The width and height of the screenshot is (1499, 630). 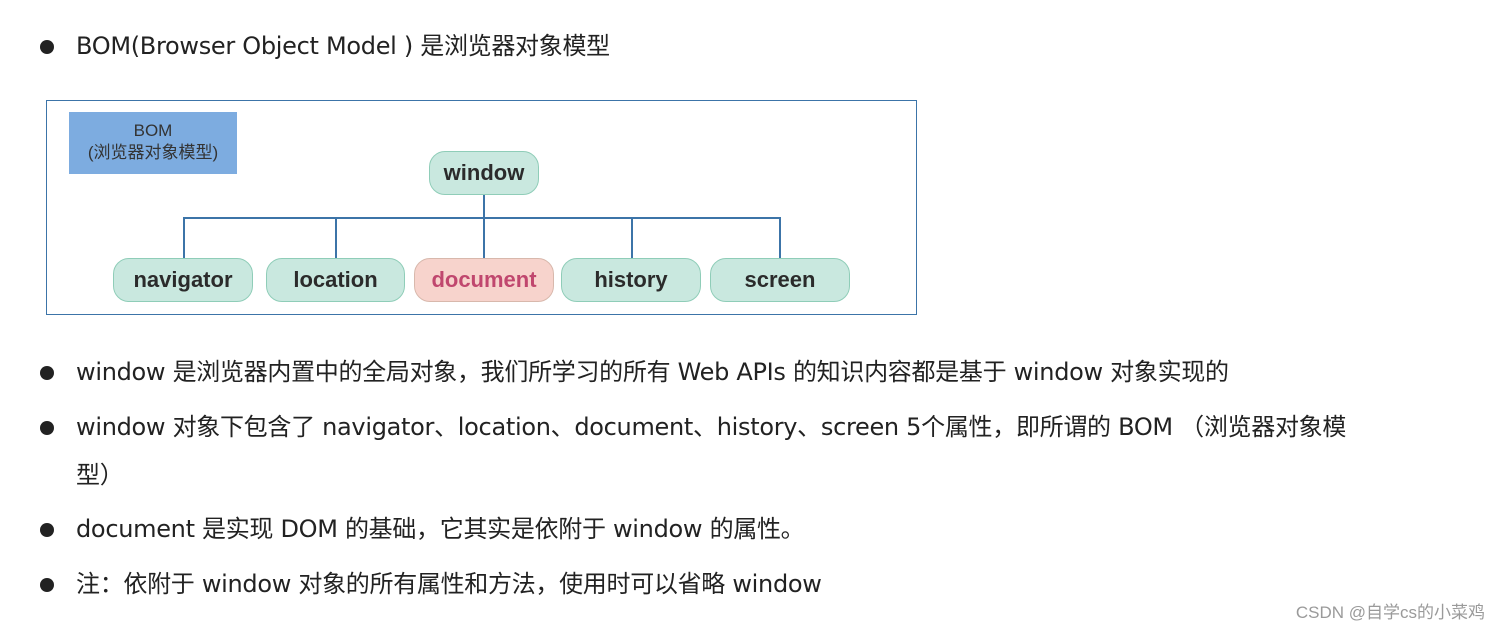 What do you see at coordinates (153, 152) in the screenshot?
I see `bom-label-subtitle: (浏览器对象模型)` at bounding box center [153, 152].